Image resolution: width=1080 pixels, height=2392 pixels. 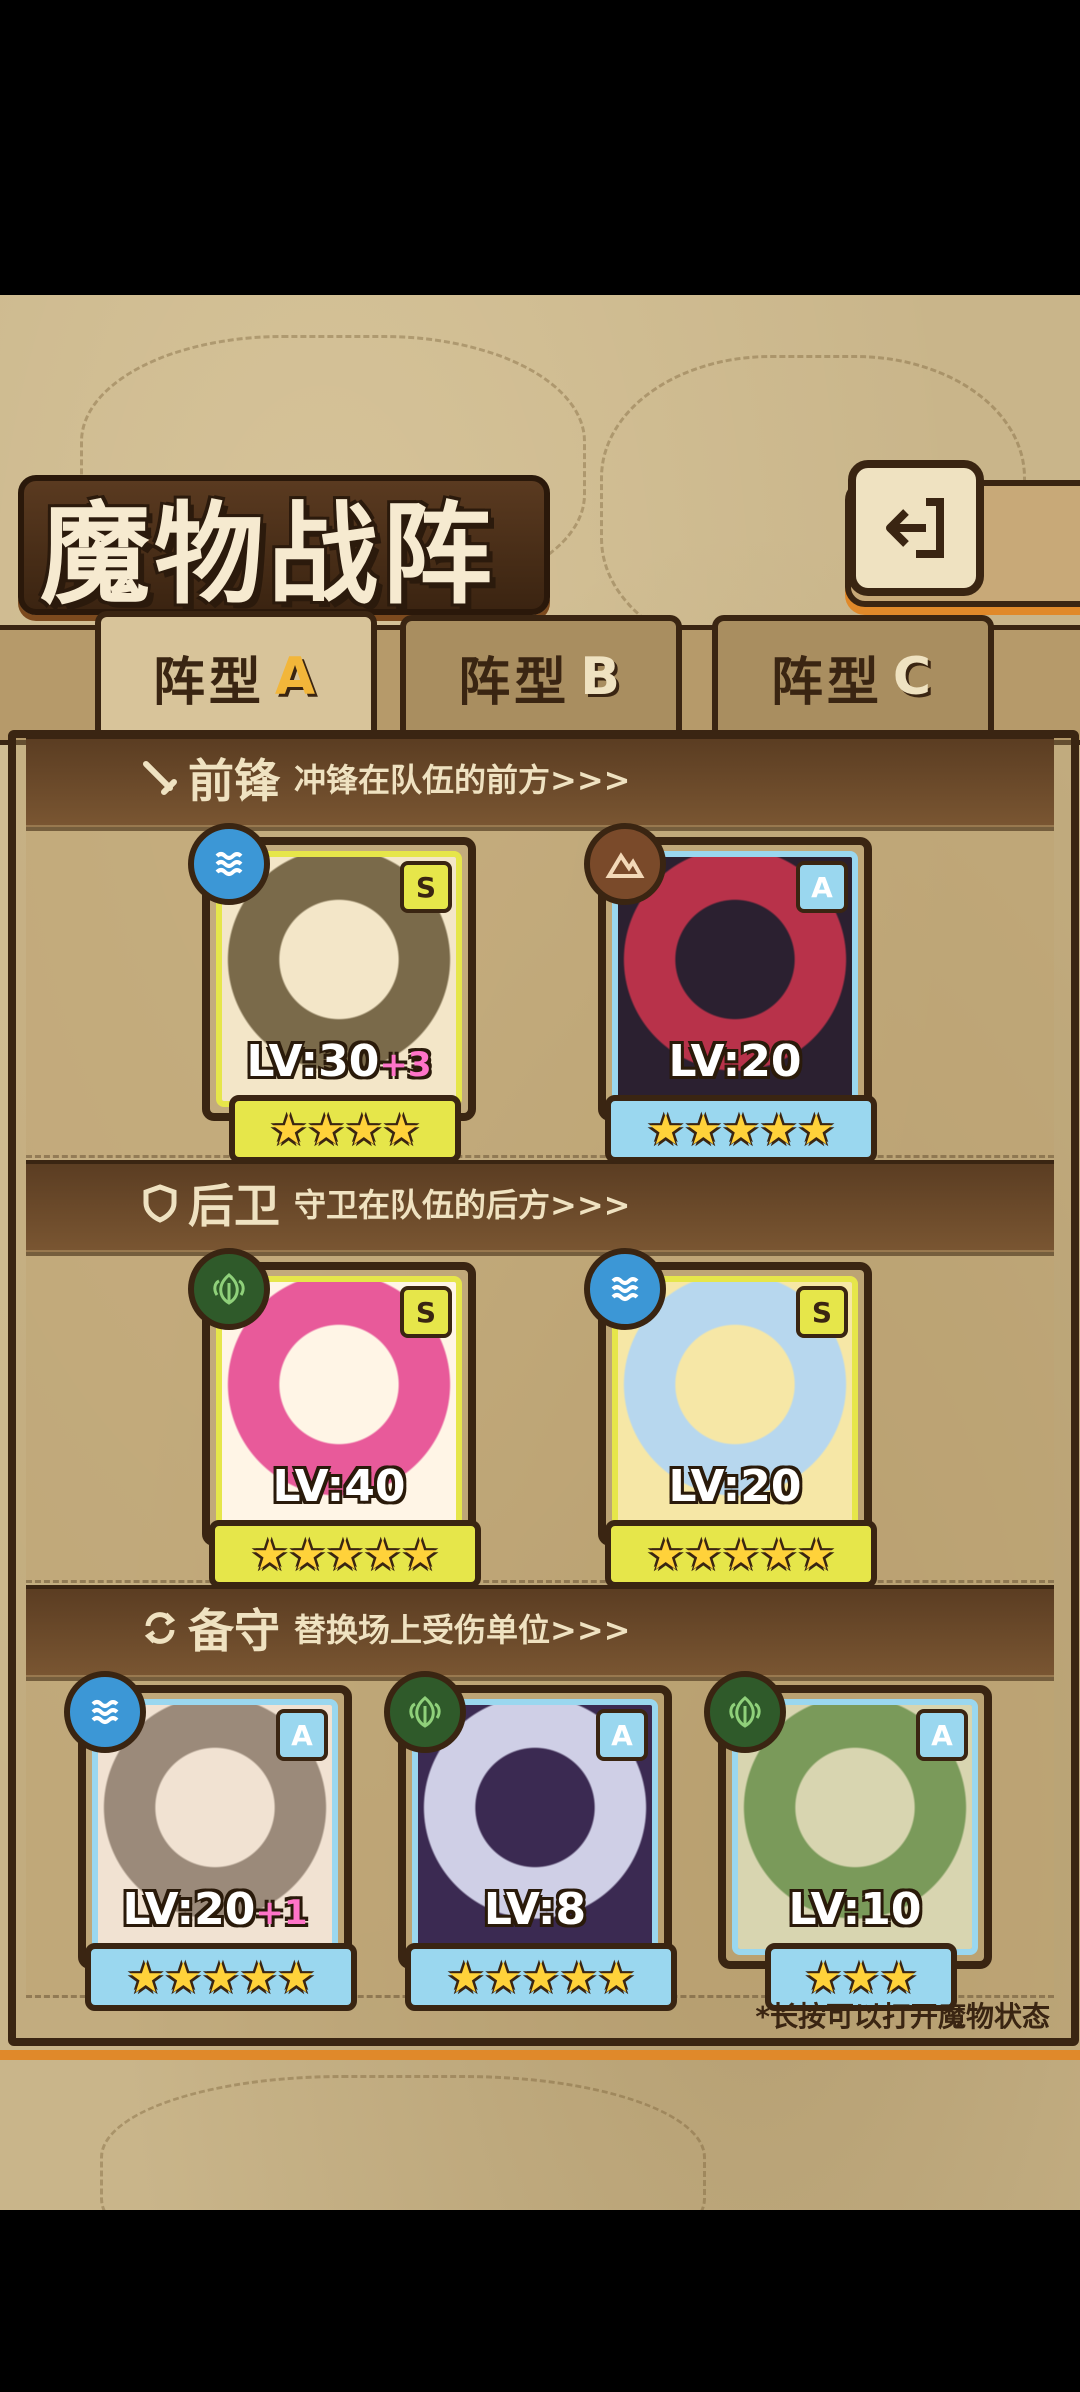 I want to click on level-label: LV:8, so click(x=535, y=1909).